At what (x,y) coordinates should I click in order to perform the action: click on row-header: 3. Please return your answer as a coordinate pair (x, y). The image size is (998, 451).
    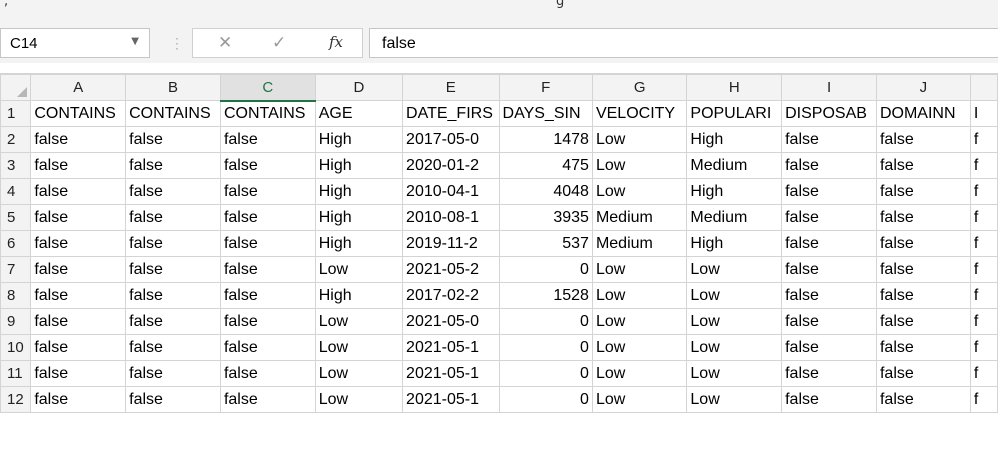
    Looking at the image, I should click on (16, 165).